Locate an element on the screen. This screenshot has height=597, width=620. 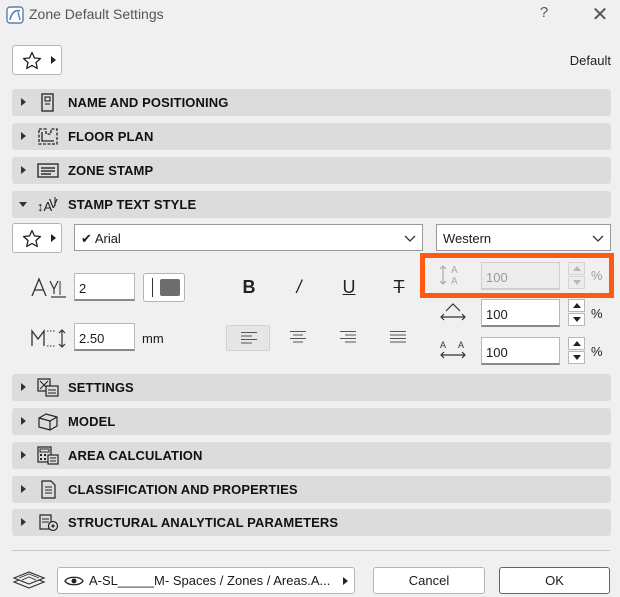
text-size-icon is located at coordinates (48, 338).